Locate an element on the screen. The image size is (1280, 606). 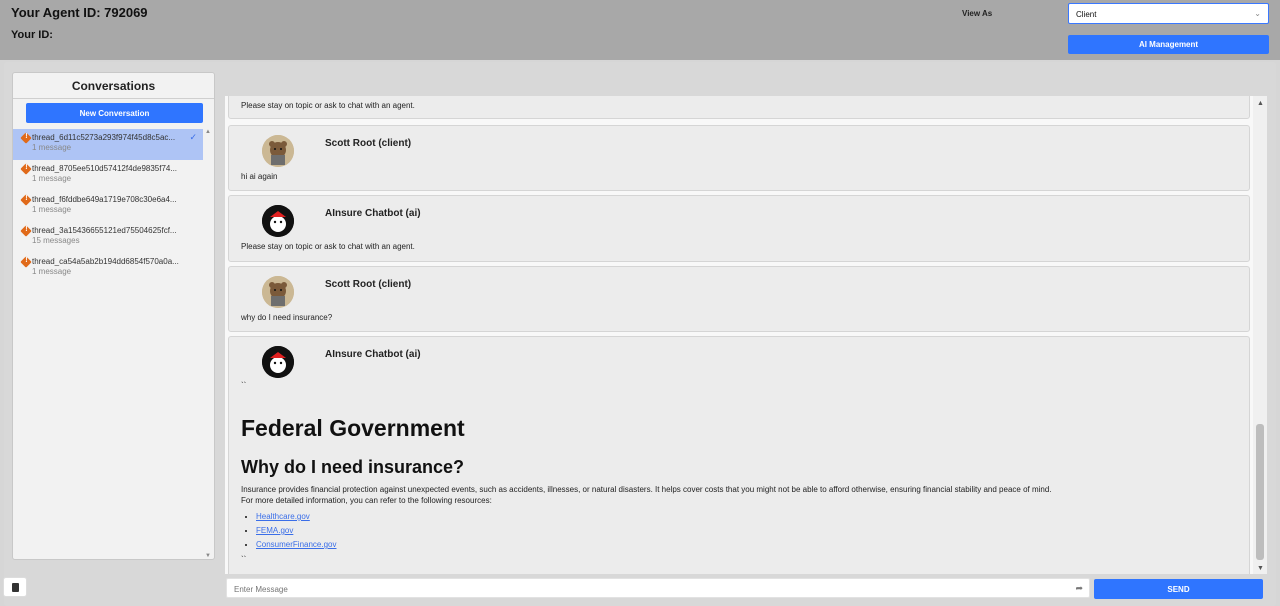
your-id-label: Your ID: is located at coordinates (32, 35).